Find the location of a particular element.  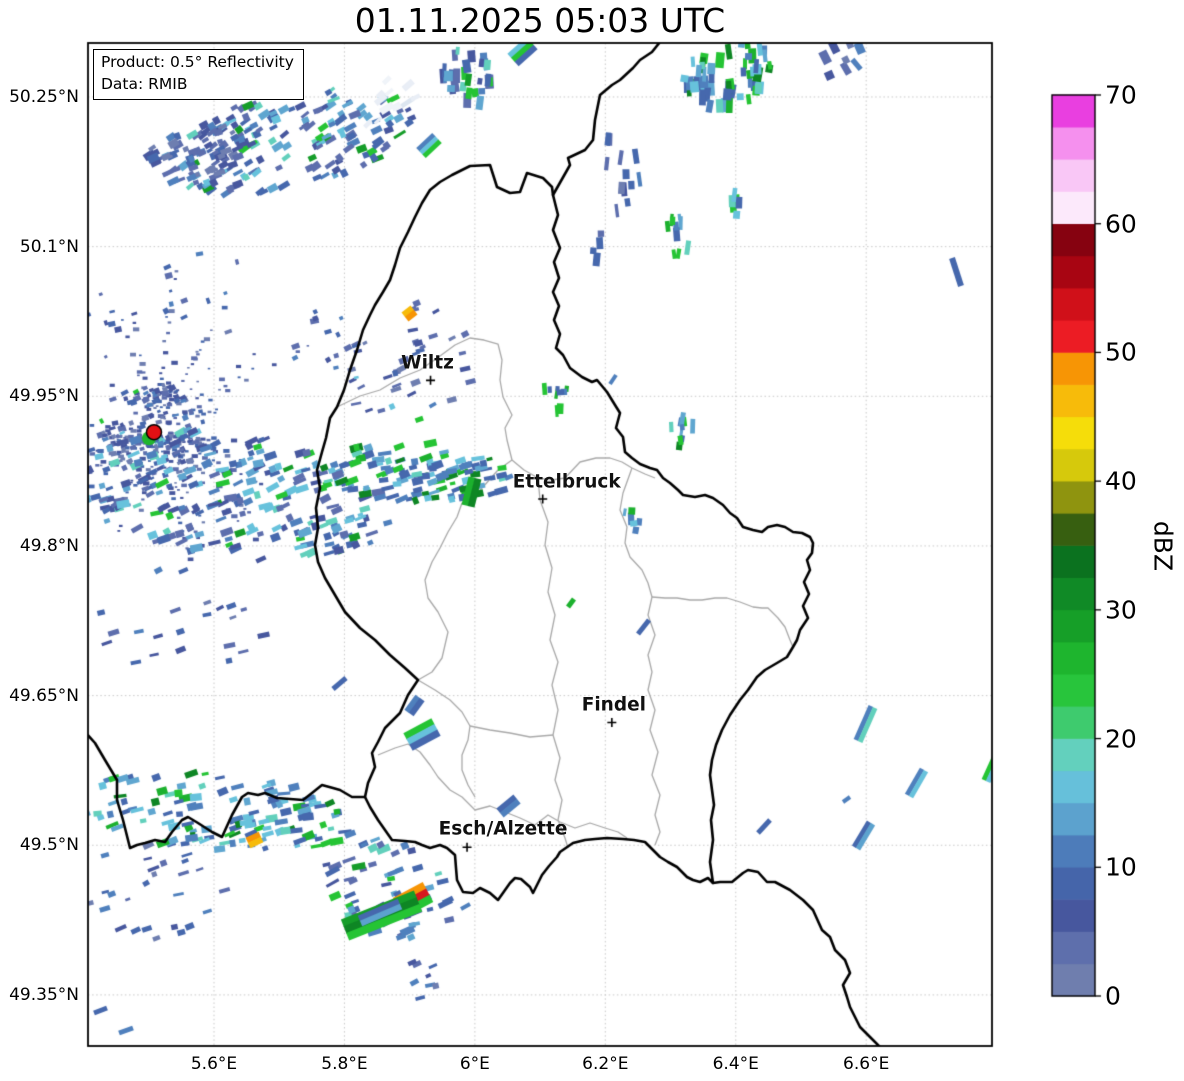

colorbar-tick-label: 10 is located at coordinates (1121, 867).